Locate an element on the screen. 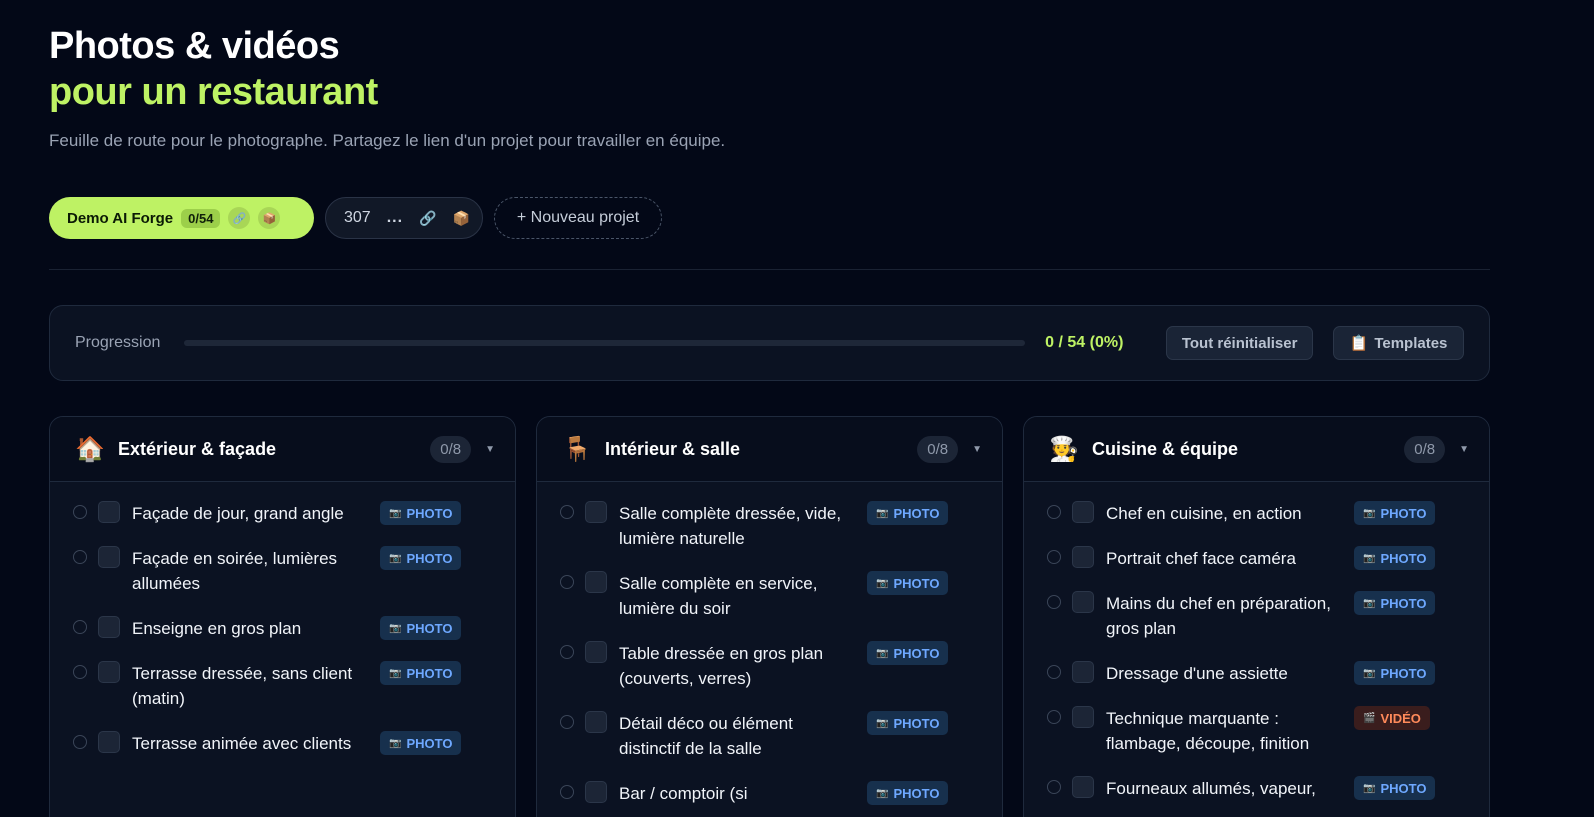 The height and width of the screenshot is (817, 1594). shot-label: Terrasse animée avec clients is located at coordinates (242, 743).